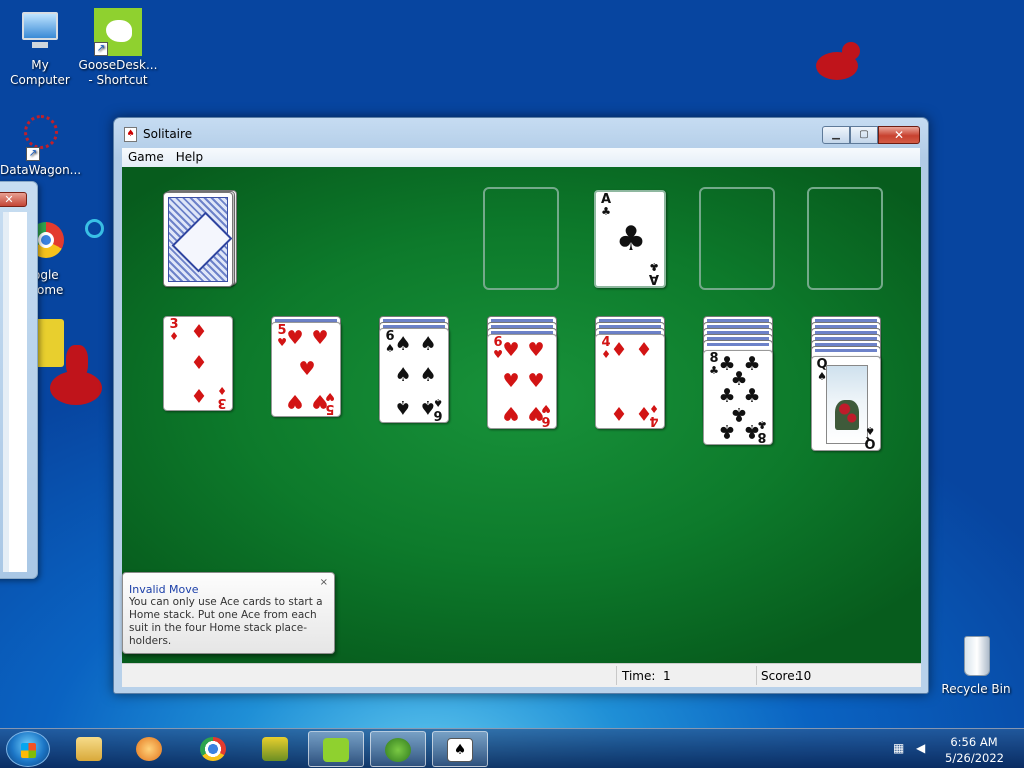 This screenshot has width=1024, height=768. Describe the element at coordinates (974, 742) in the screenshot. I see `clock-time: 6:56 AM` at that location.